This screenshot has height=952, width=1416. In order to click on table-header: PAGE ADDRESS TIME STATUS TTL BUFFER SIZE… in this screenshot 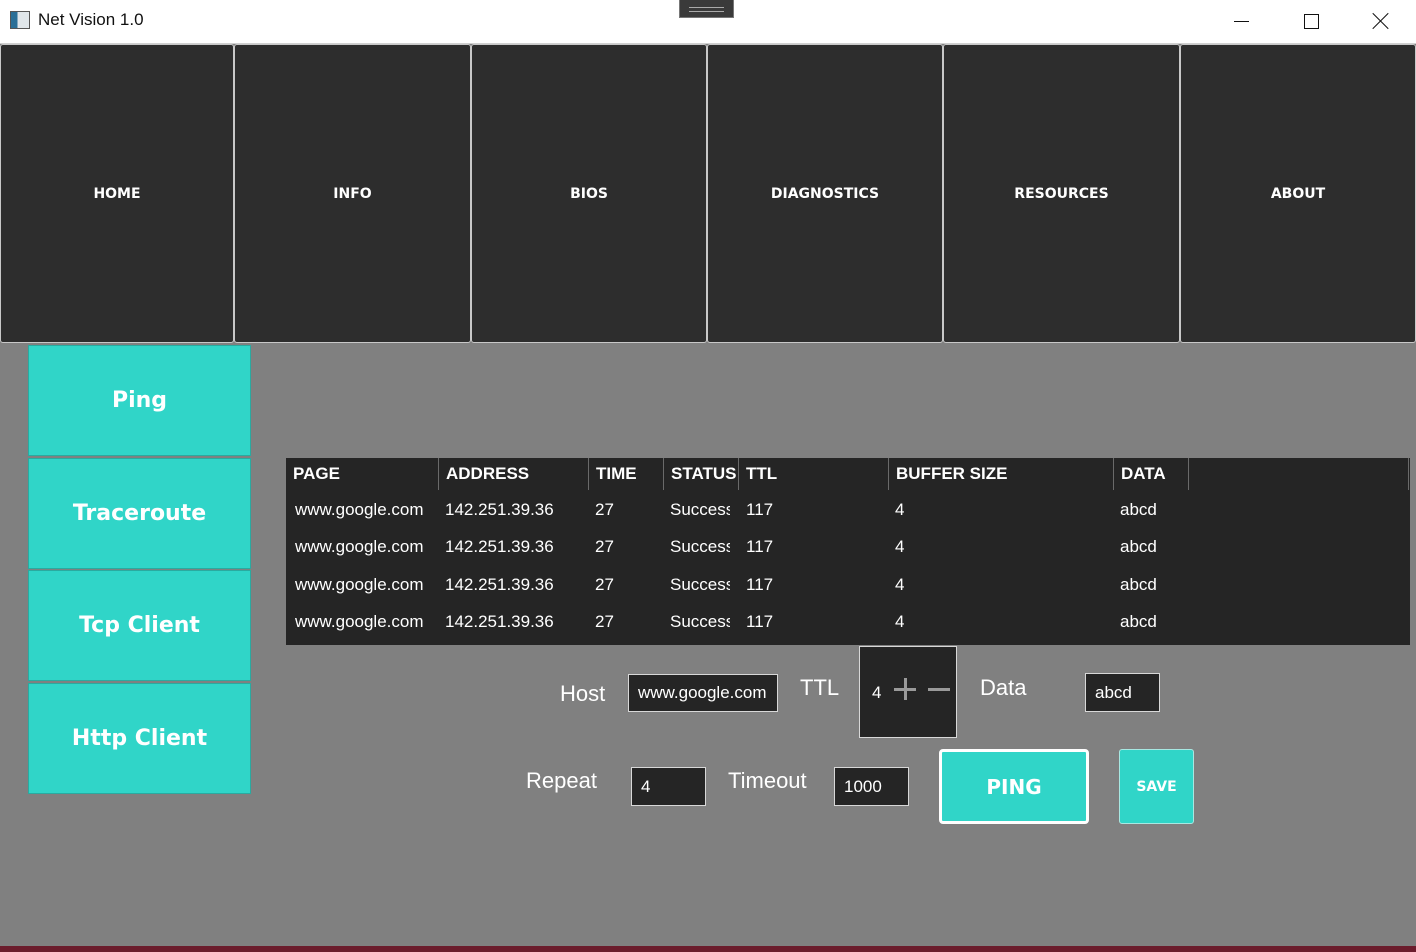, I will do `click(848, 474)`.